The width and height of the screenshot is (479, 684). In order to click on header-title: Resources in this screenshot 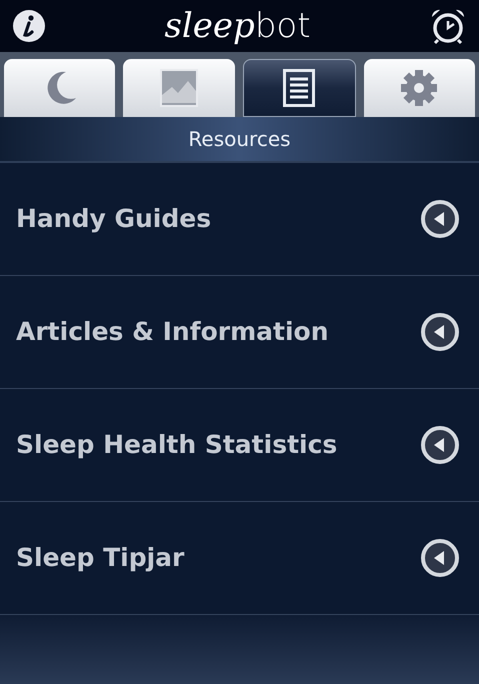, I will do `click(239, 139)`.